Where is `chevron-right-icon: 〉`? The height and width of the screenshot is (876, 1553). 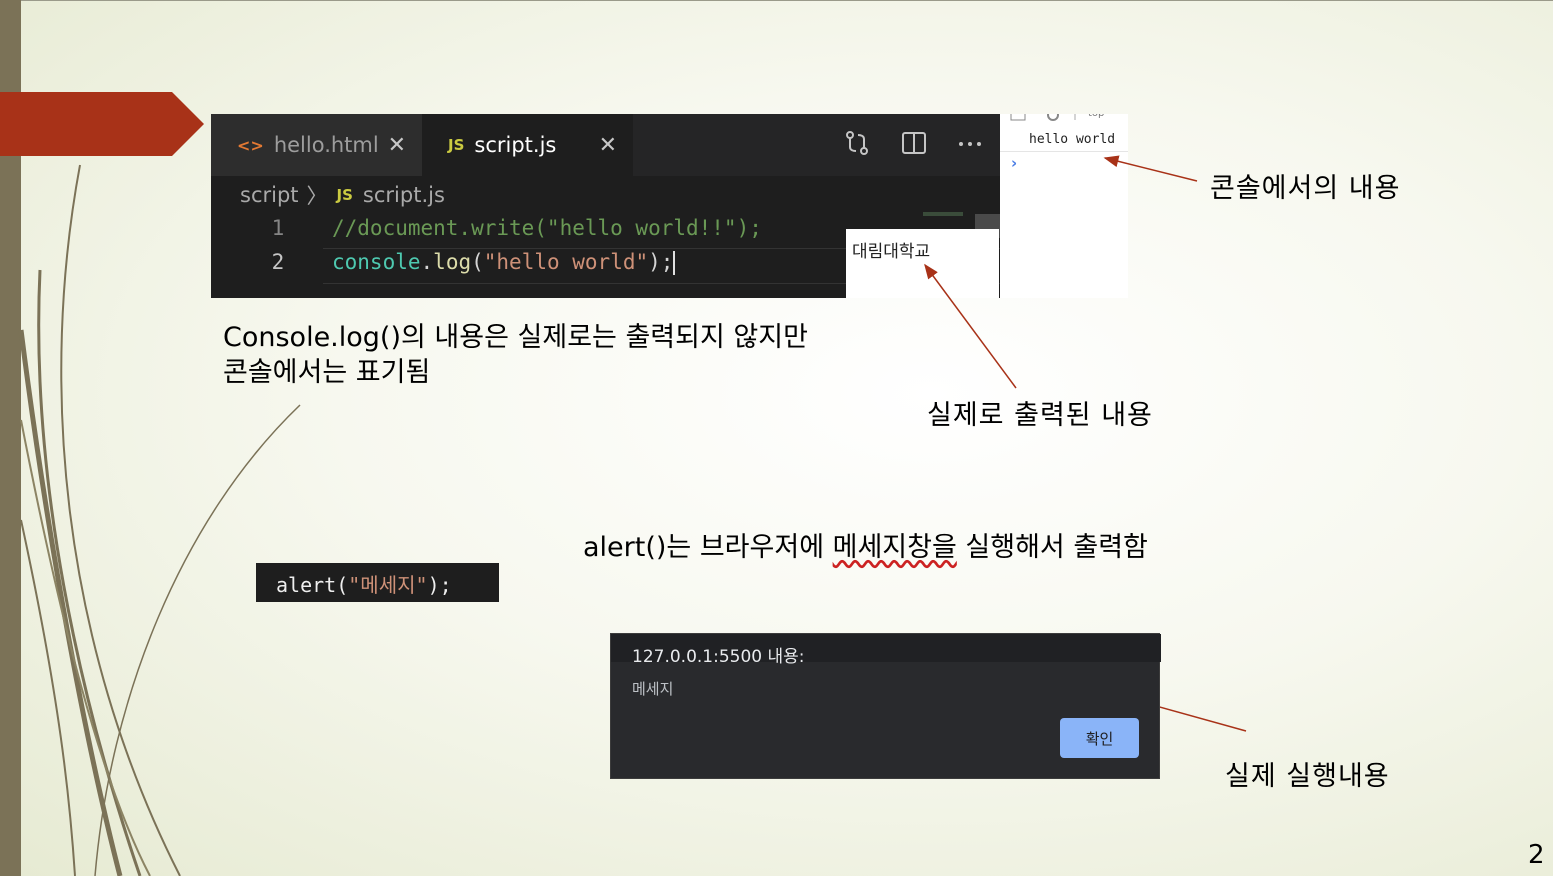 chevron-right-icon: 〉 is located at coordinates (317, 196).